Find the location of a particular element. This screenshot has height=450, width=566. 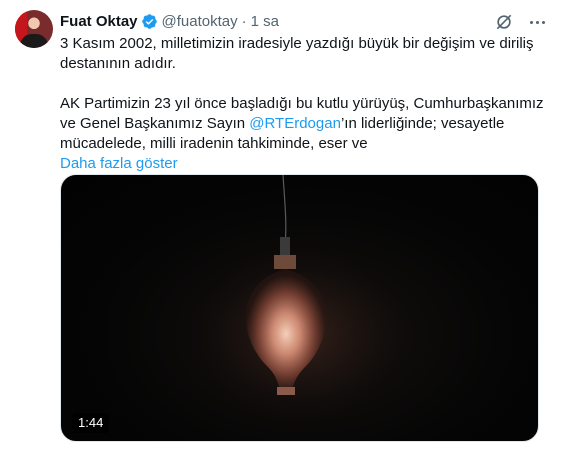

mention-link: @RTErdogan is located at coordinates (295, 123).